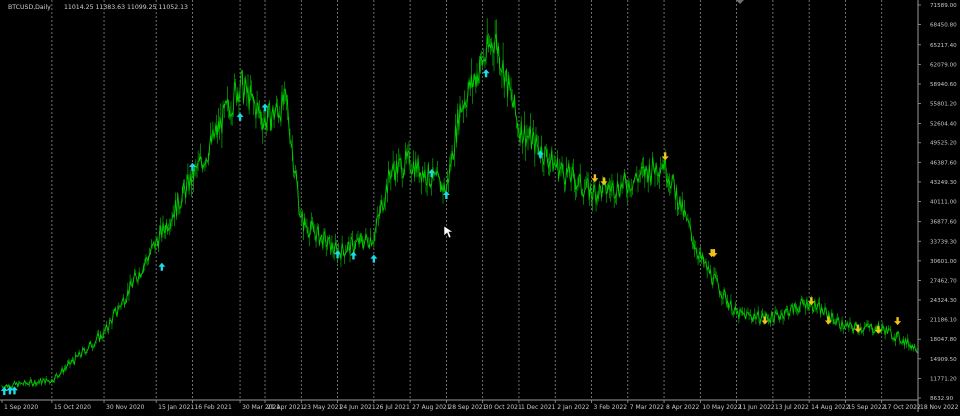 Image resolution: width=960 pixels, height=416 pixels. I want to click on time-tick-label: 30 Nov 2020, so click(125, 407).